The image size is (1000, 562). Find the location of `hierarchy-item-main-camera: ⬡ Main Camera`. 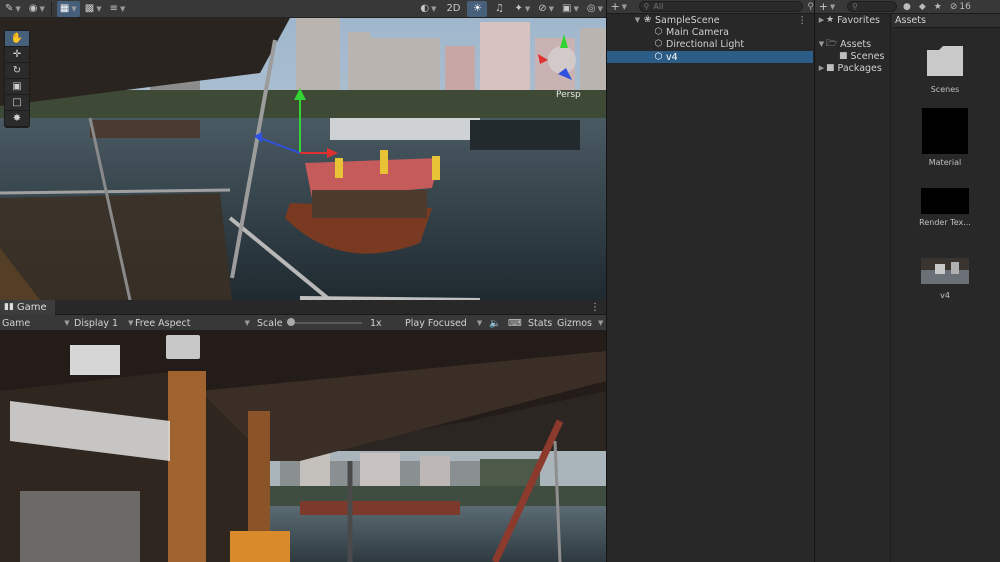

hierarchy-item-main-camera: ⬡ Main Camera is located at coordinates (710, 32).